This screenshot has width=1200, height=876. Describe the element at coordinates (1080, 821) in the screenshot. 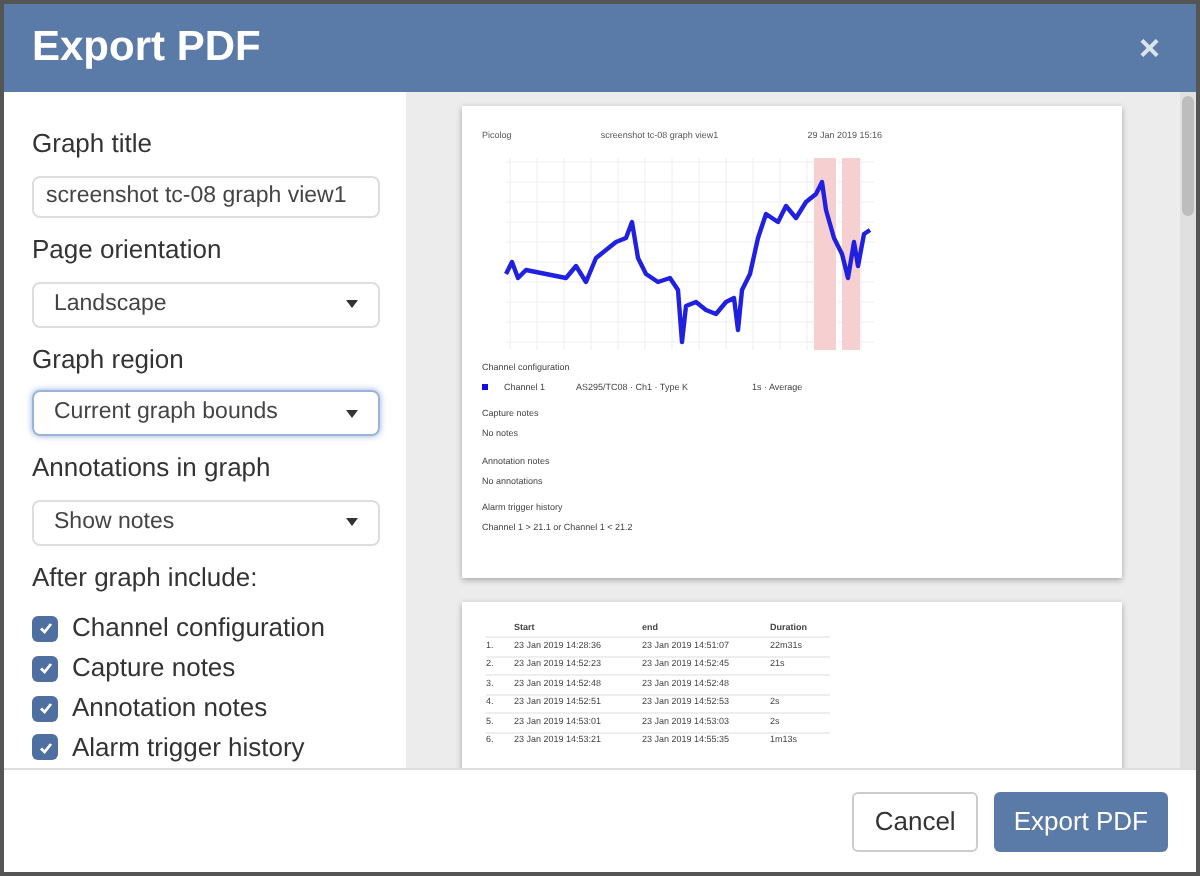

I see `export-button: Export PDF` at that location.